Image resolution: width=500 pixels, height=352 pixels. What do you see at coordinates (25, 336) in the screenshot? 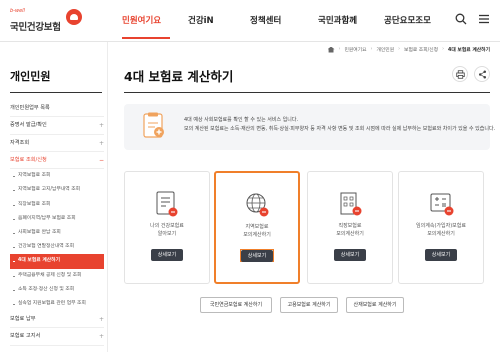
I see `sidebar-item-label: 보험료 고지서` at bounding box center [25, 336].